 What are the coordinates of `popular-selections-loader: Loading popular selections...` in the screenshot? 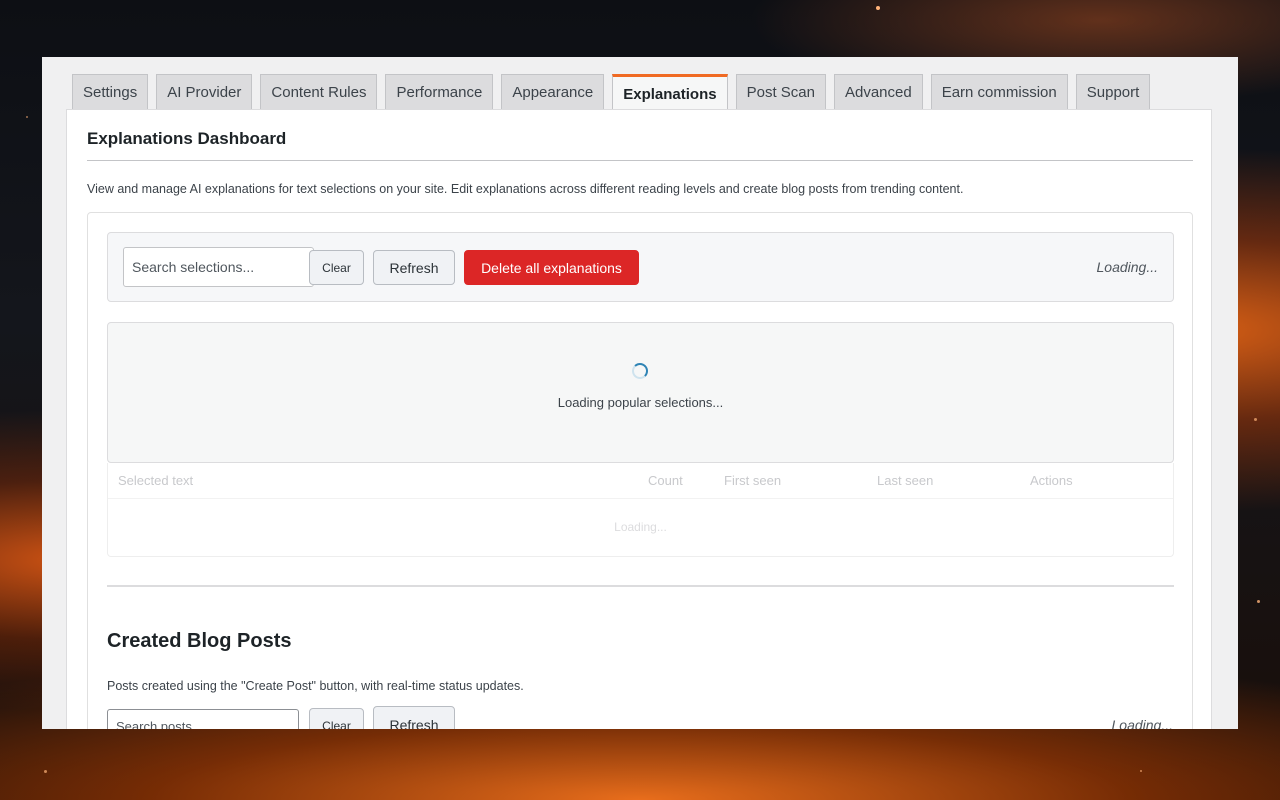 It's located at (640, 392).